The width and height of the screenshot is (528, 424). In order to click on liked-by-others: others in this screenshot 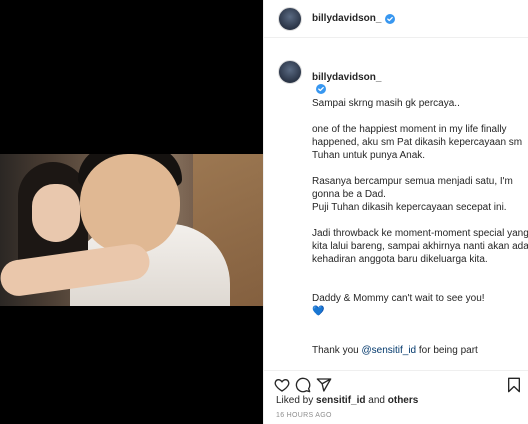, I will do `click(403, 400)`.